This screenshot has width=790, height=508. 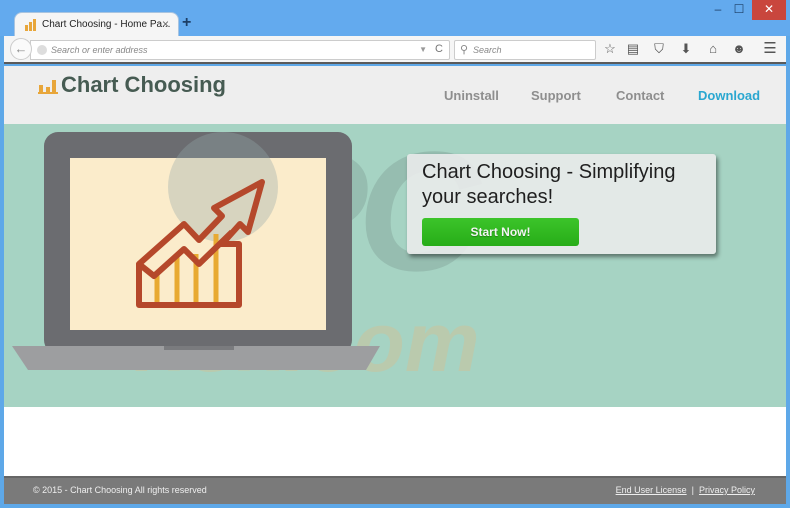 I want to click on start-now-button: Start Now!, so click(x=500, y=232).